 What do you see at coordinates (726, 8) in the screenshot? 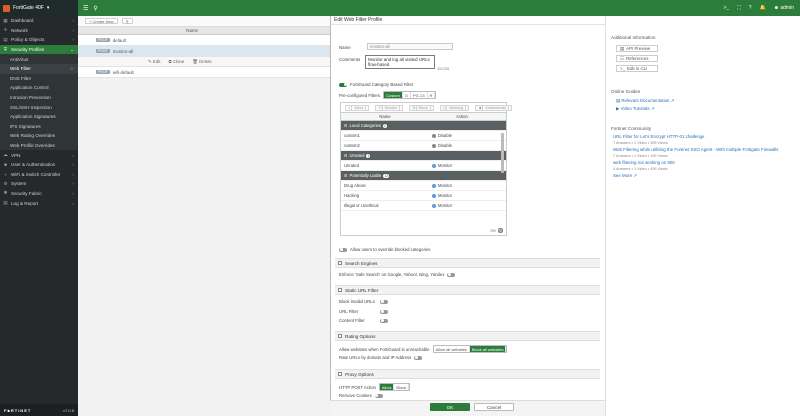
I see `terminal-icon: >_` at bounding box center [726, 8].